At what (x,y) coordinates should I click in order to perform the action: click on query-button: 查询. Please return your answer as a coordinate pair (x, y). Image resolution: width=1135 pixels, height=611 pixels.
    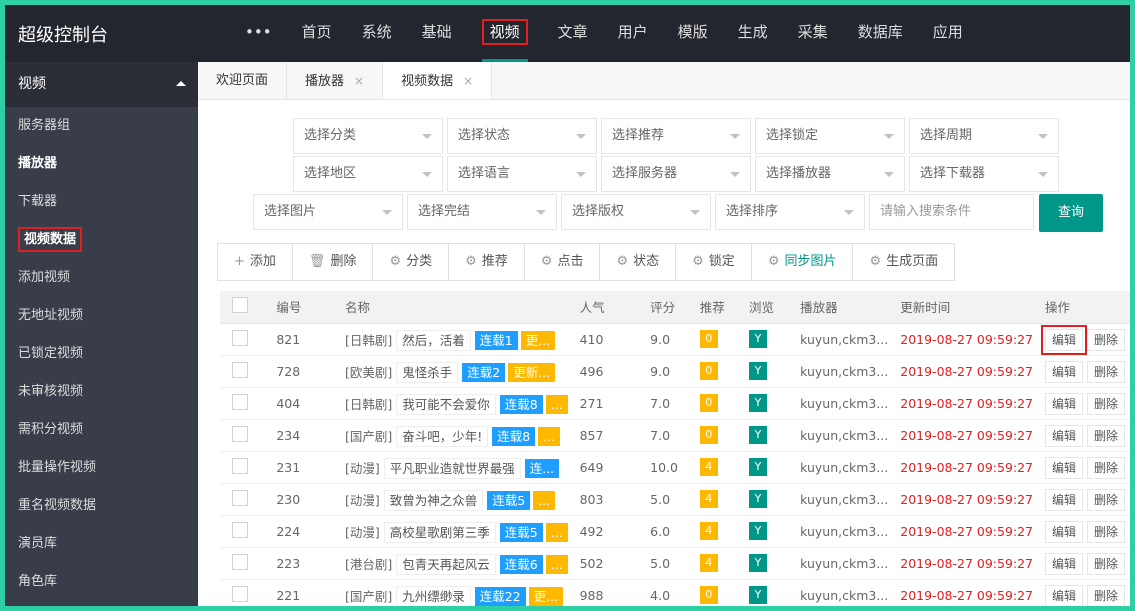
    Looking at the image, I should click on (1071, 213).